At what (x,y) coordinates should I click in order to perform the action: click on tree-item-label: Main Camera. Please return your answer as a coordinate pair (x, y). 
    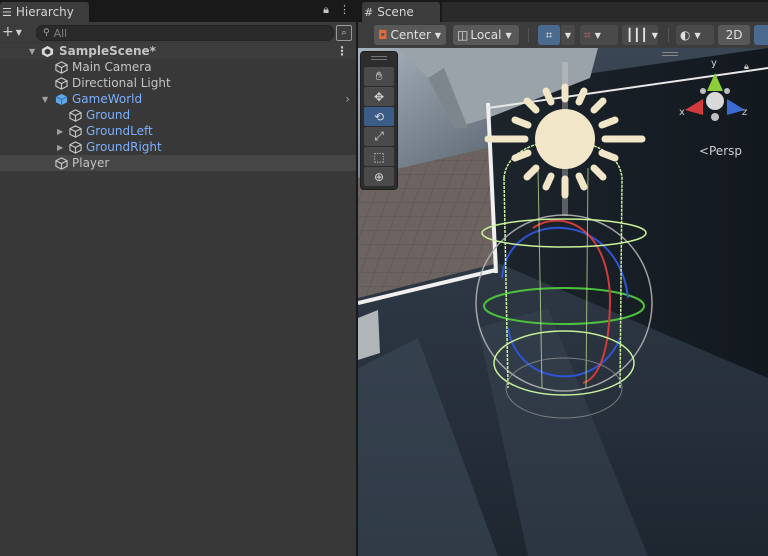
    Looking at the image, I should click on (112, 67).